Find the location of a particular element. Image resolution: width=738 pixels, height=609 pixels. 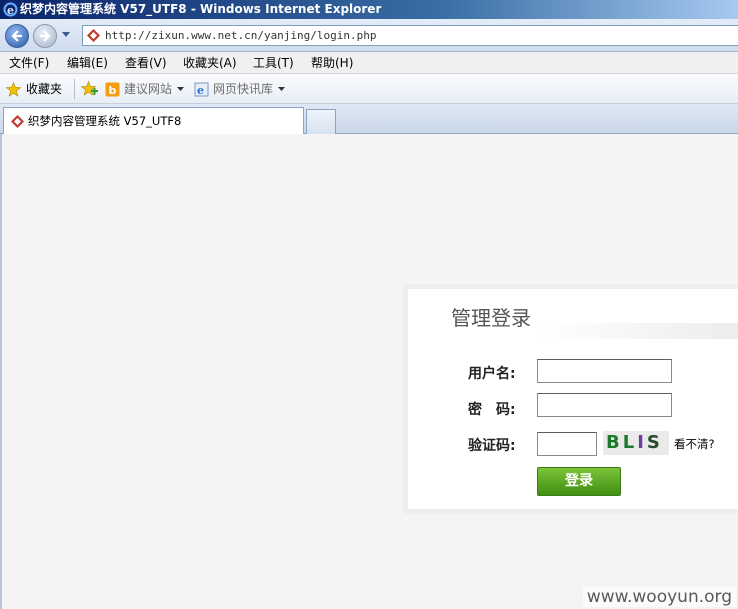

login-button: 登录 is located at coordinates (579, 481).